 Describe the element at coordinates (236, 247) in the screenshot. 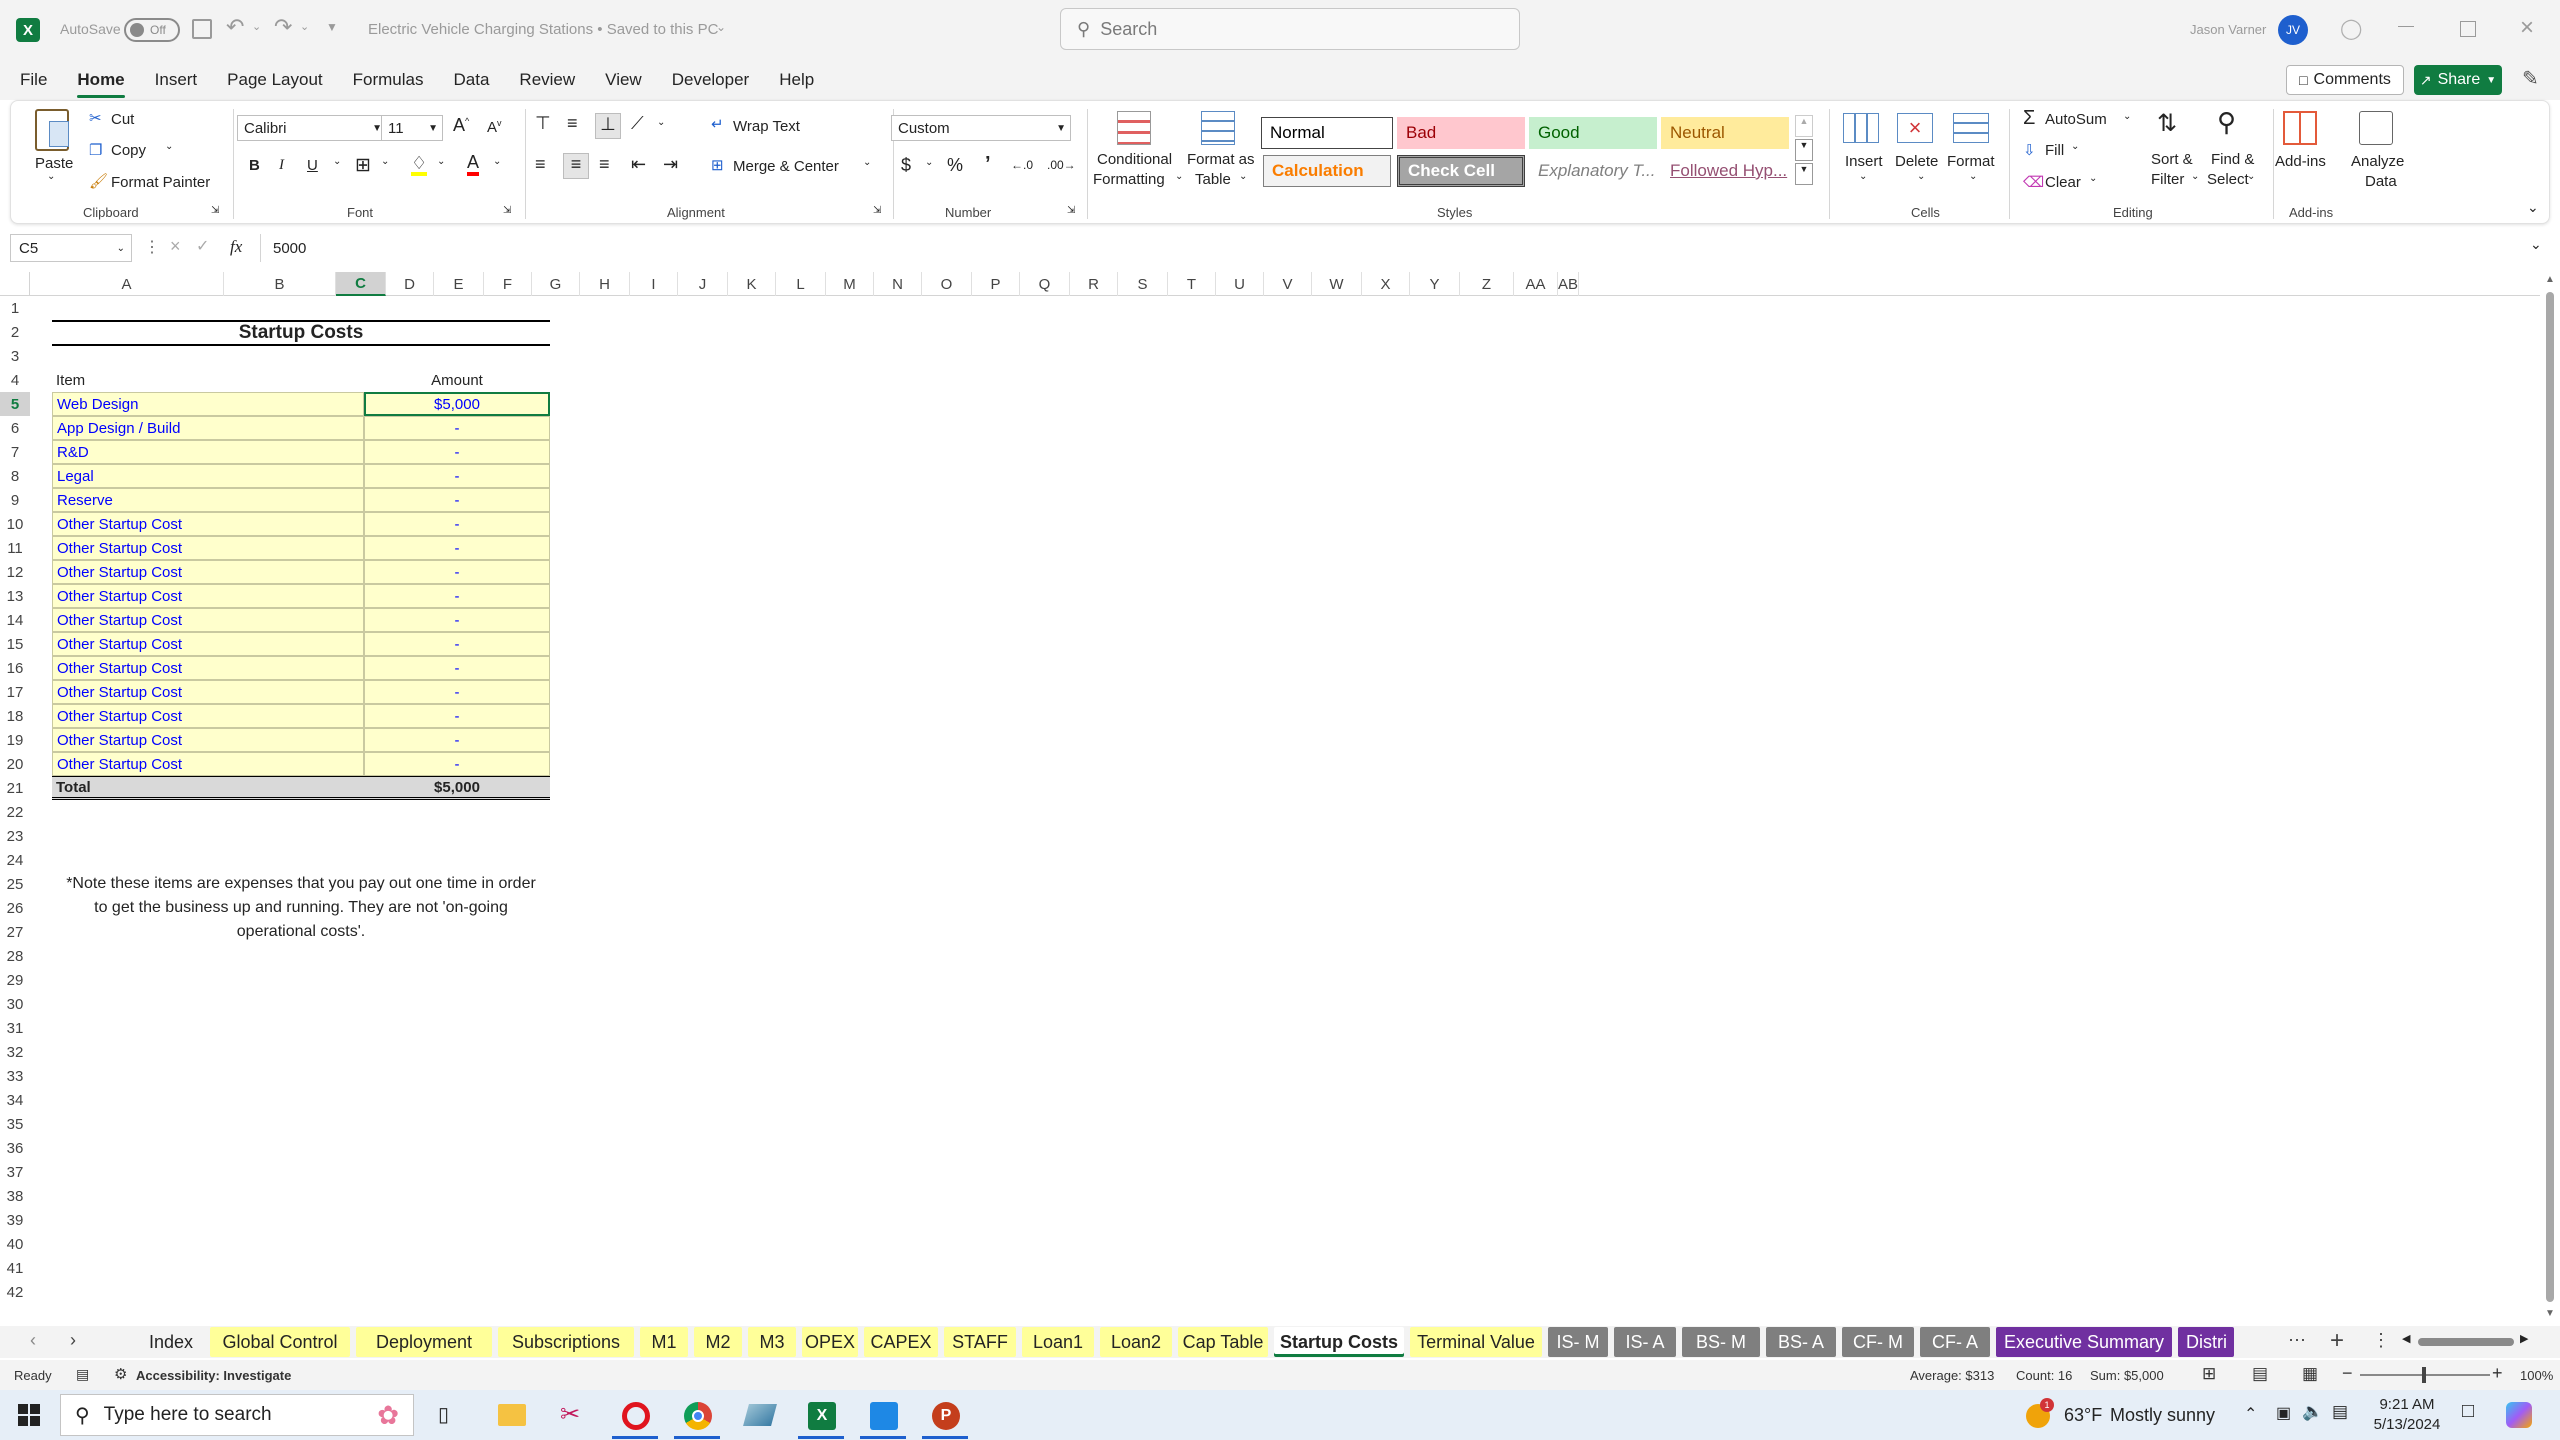

I see `insert-function-icon: fx` at that location.